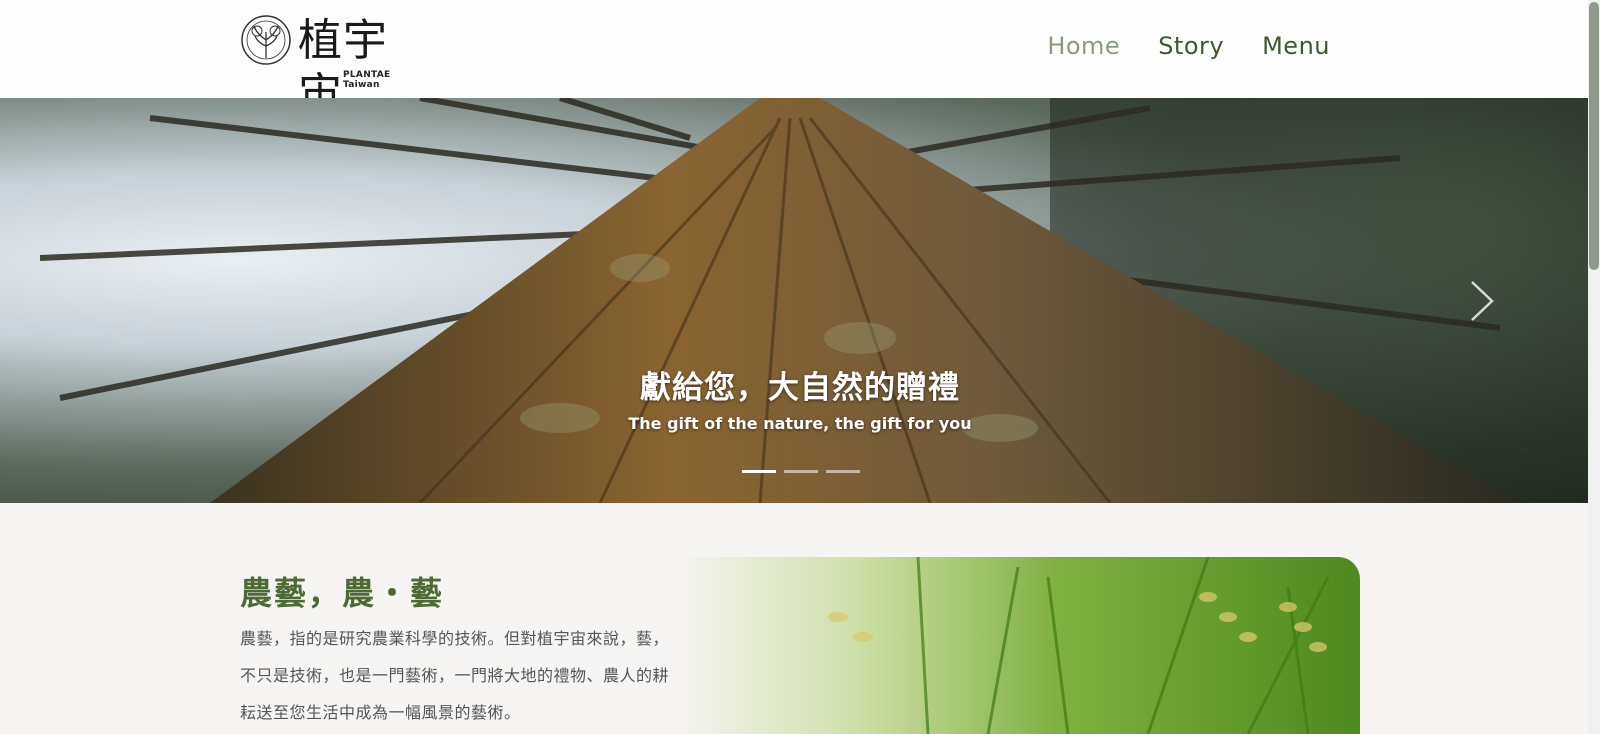  I want to click on hero-title: 獻給您，大自然的贈禮, so click(800, 388).